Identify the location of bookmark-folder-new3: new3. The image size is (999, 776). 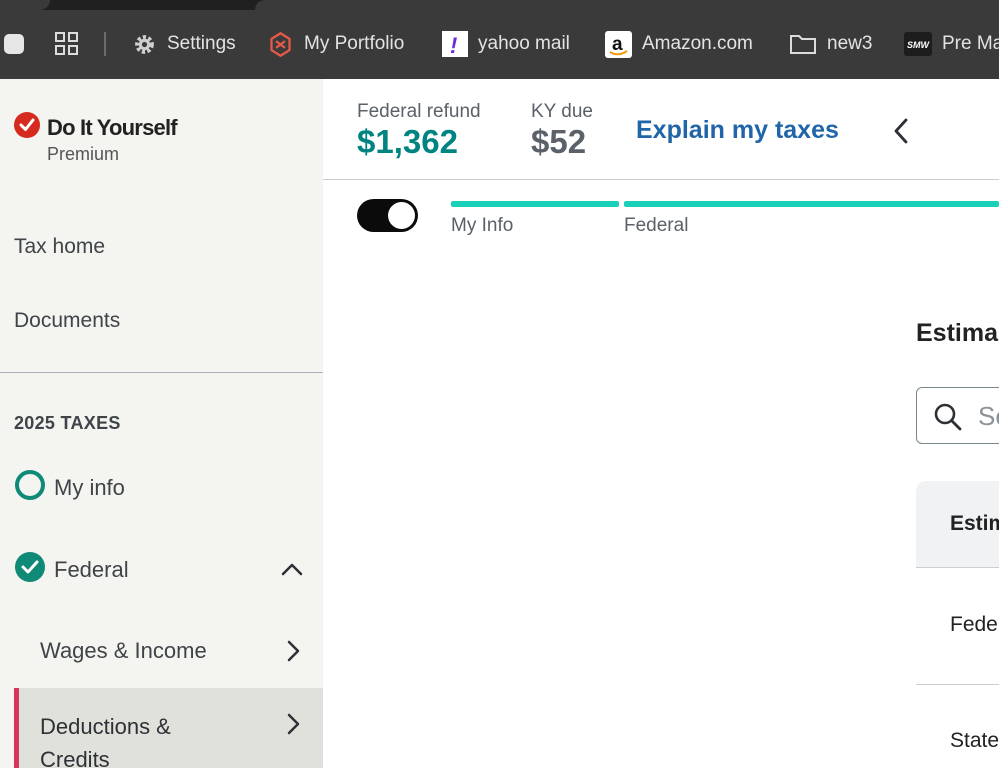
(830, 44).